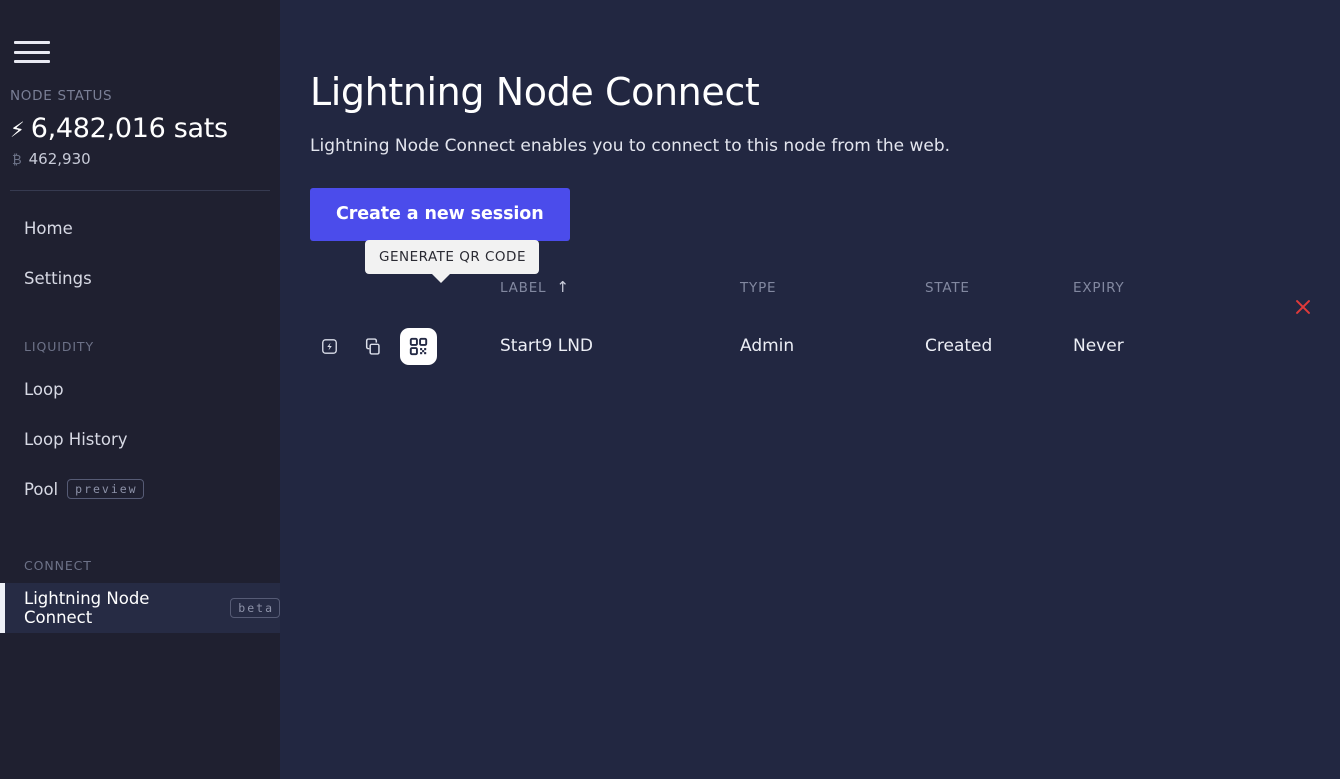 The width and height of the screenshot is (1340, 779). Describe the element at coordinates (17, 130) in the screenshot. I see `lightning-bolt-icon: ⚡` at that location.